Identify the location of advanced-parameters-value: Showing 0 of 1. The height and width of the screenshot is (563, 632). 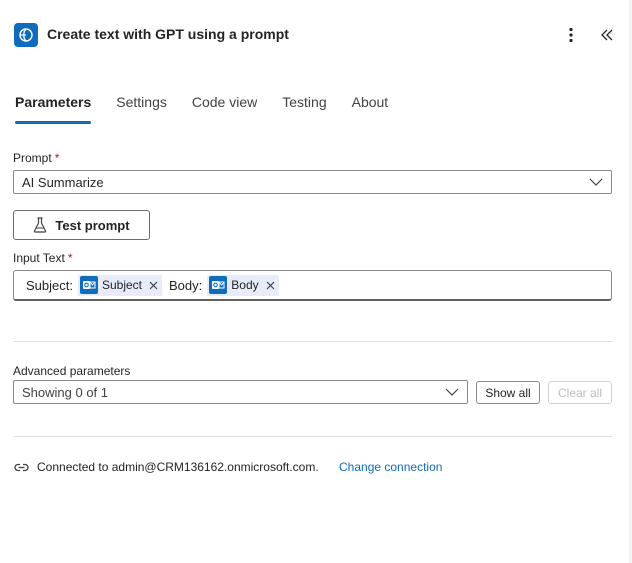
(65, 392).